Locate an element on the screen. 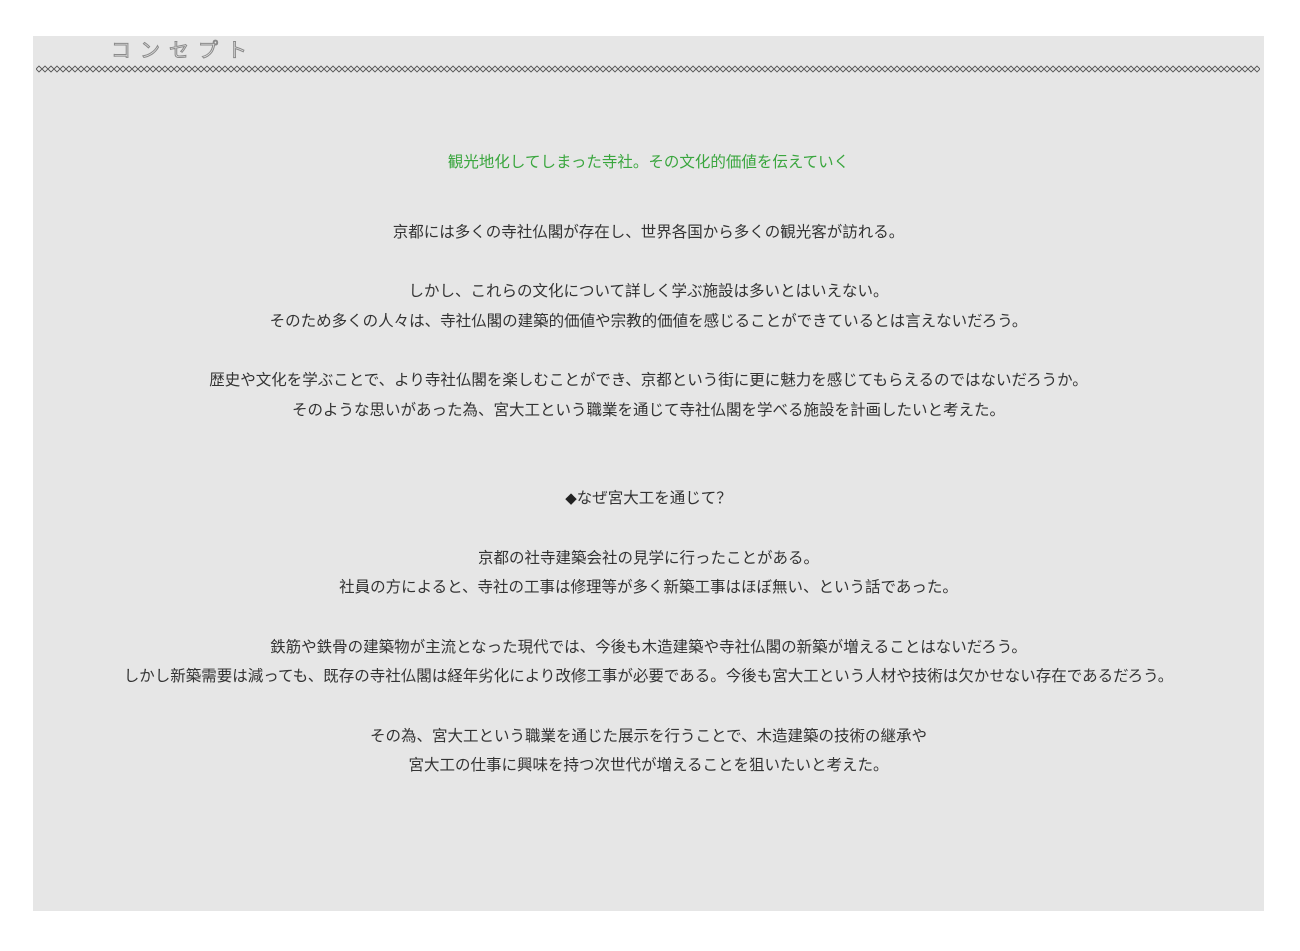 Image resolution: width=1300 pixels, height=951 pixels. diamond-divider is located at coordinates (648, 69).